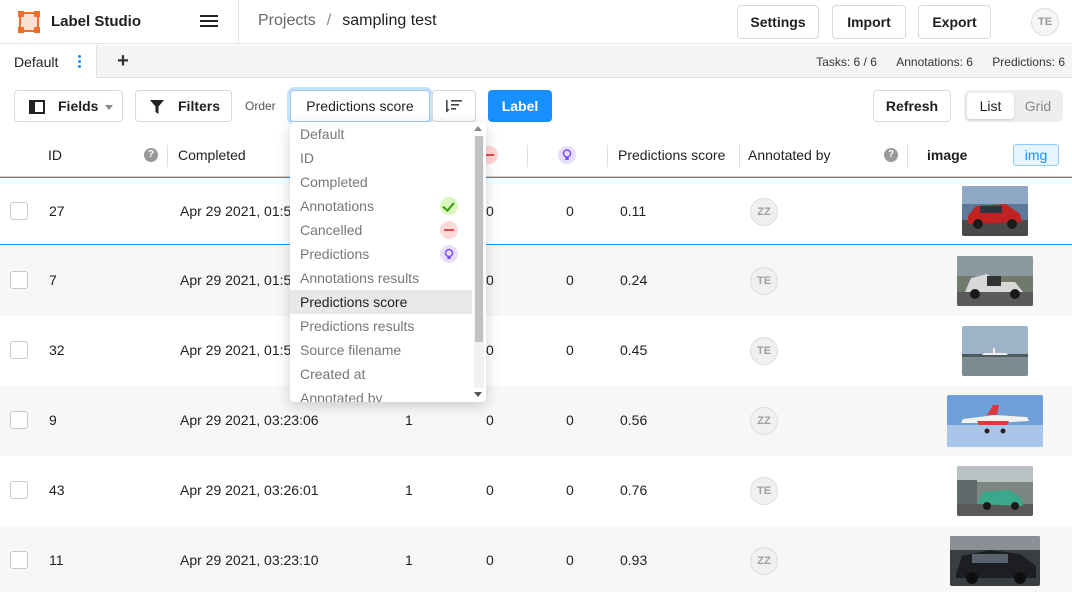 The height and width of the screenshot is (592, 1072). I want to click on image-type-tag: img, so click(1036, 155).